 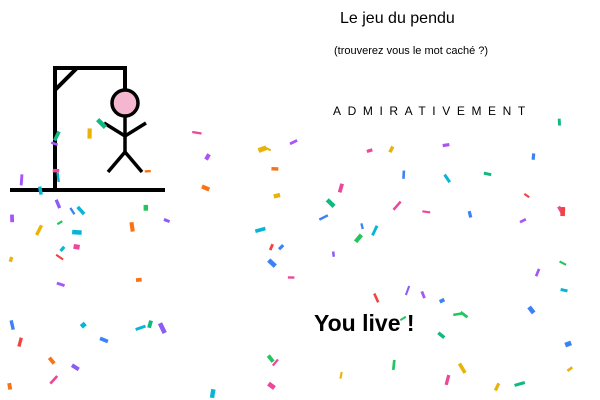 I want to click on hangman-right-leg, so click(x=133, y=162).